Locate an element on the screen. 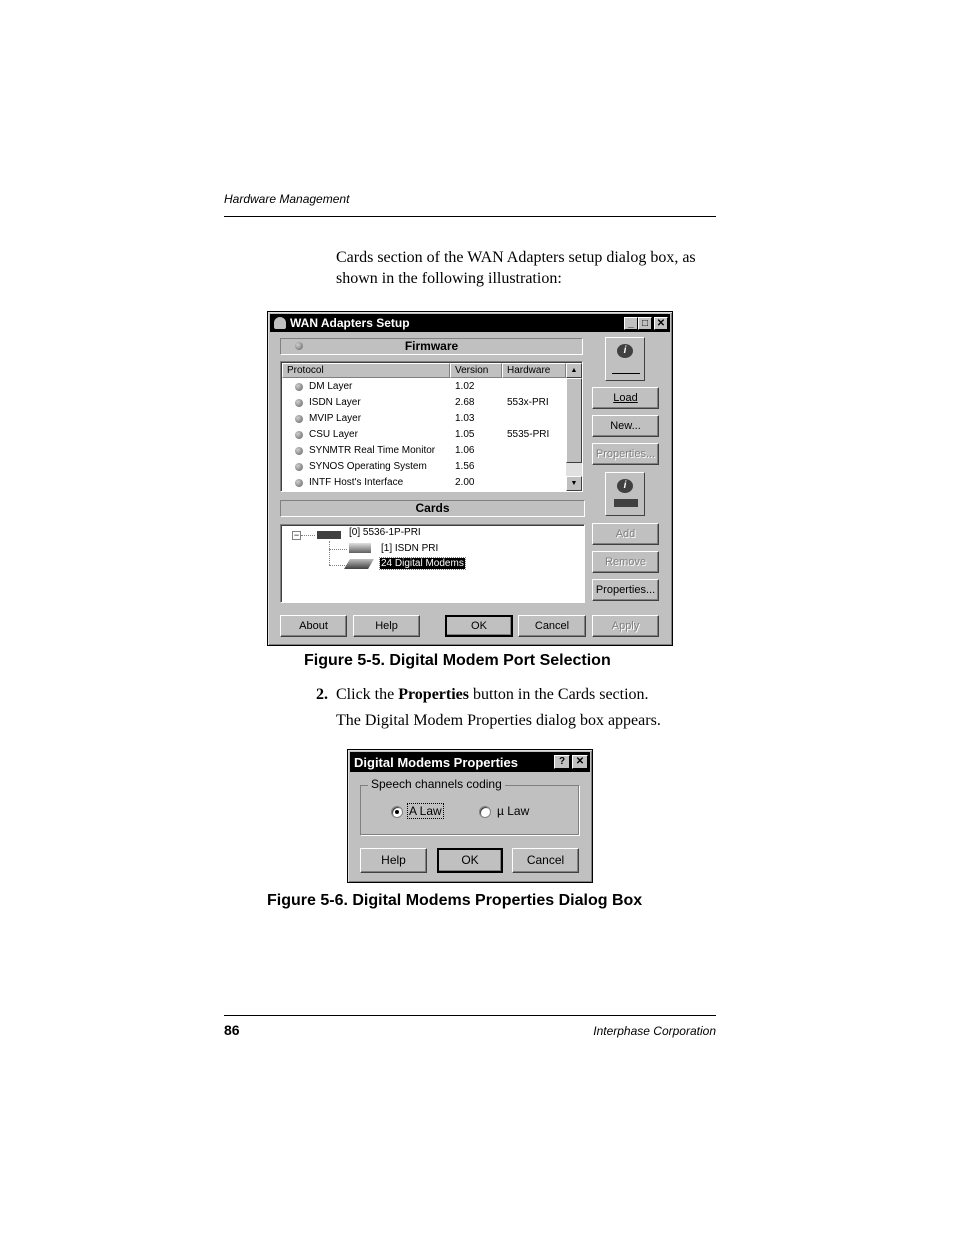 The width and height of the screenshot is (954, 1235). firmware-row: SYNMTR Real Time Monitor 1.06 is located at coordinates (423, 451).